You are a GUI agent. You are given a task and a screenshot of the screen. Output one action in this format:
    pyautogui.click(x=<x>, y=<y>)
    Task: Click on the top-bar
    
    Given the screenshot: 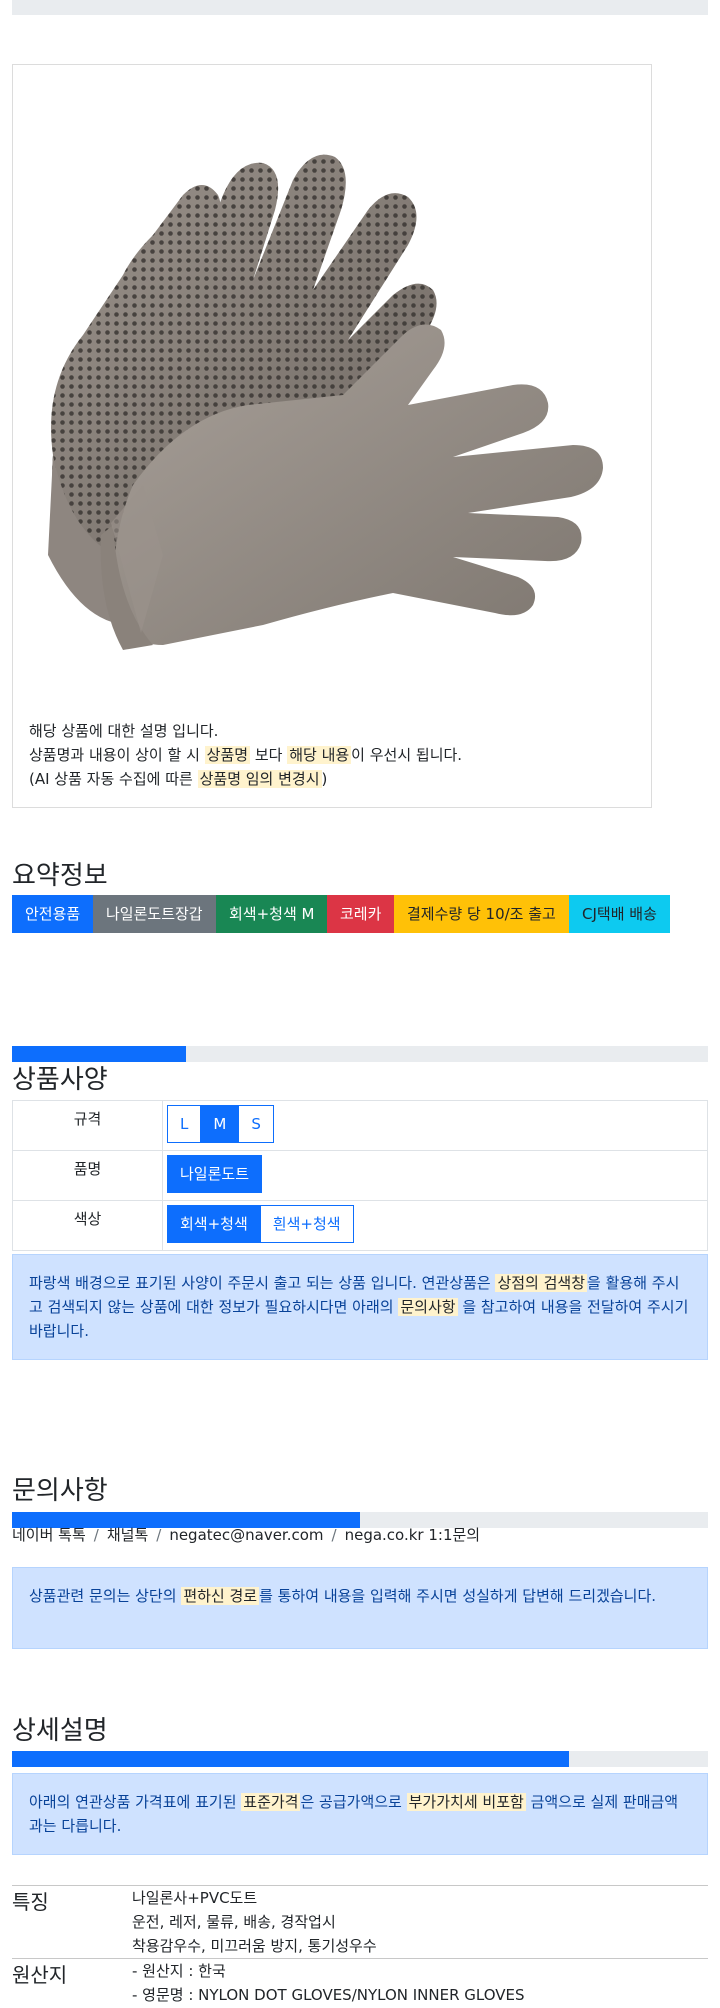 What is the action you would take?
    pyautogui.click(x=360, y=7)
    